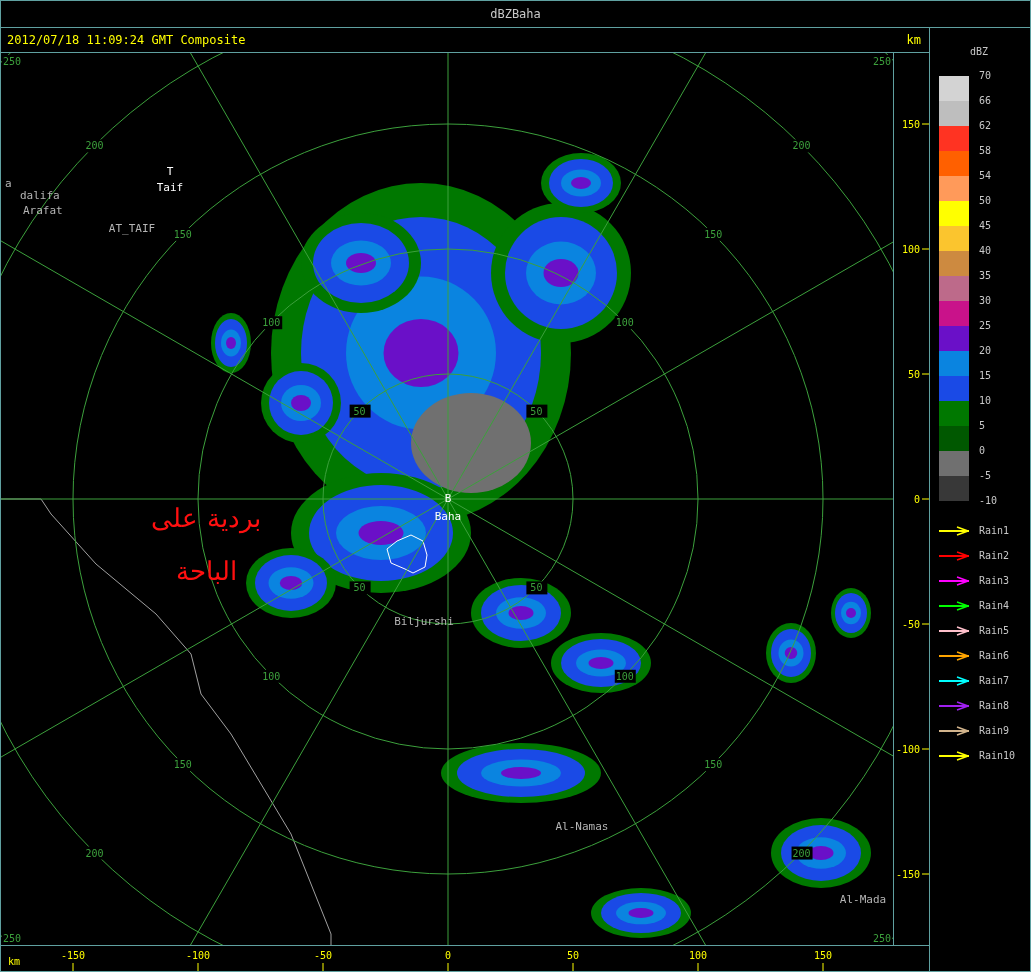 This screenshot has height=972, width=1031. I want to click on scale-label: 10, so click(985, 401).